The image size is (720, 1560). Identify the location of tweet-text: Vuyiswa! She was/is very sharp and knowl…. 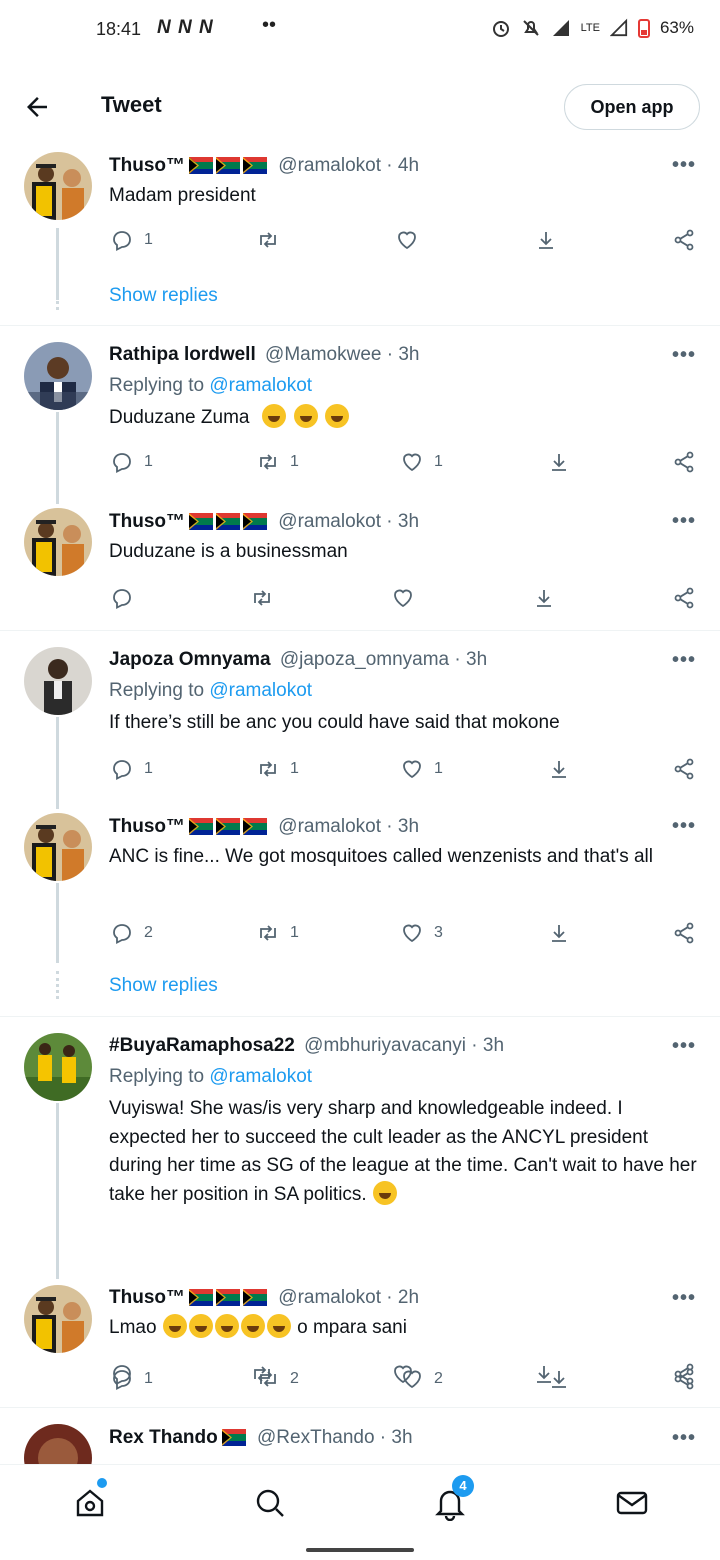
(404, 1152).